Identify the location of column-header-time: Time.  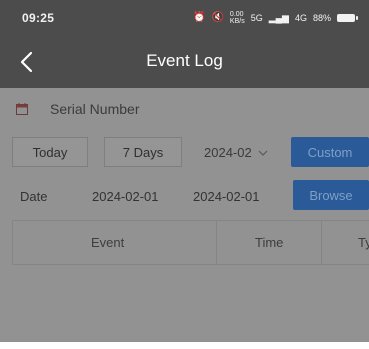
(269, 242).